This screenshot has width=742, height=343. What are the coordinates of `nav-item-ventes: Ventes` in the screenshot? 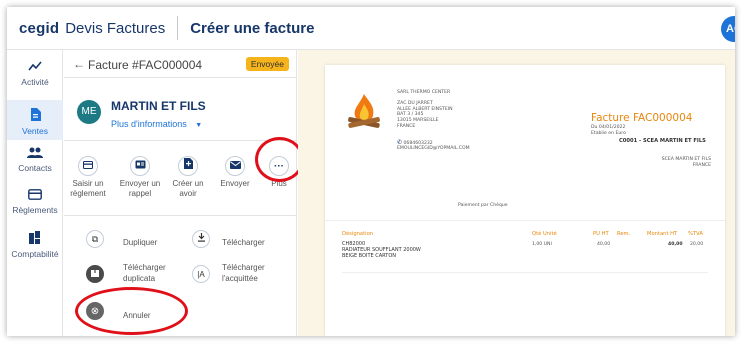 It's located at (35, 120).